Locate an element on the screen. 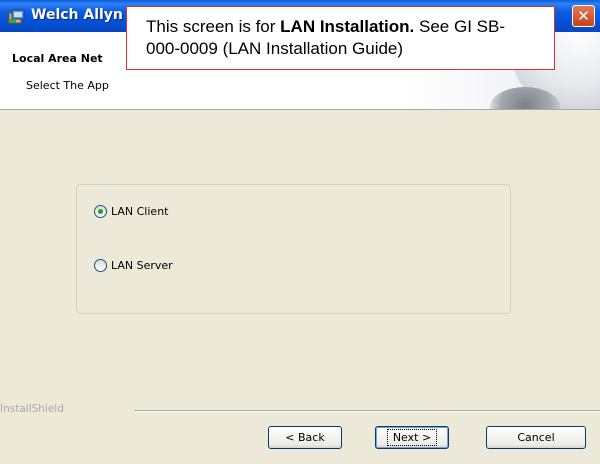 This screenshot has width=600, height=464. option-lan-client: LAN Client is located at coordinates (131, 211).